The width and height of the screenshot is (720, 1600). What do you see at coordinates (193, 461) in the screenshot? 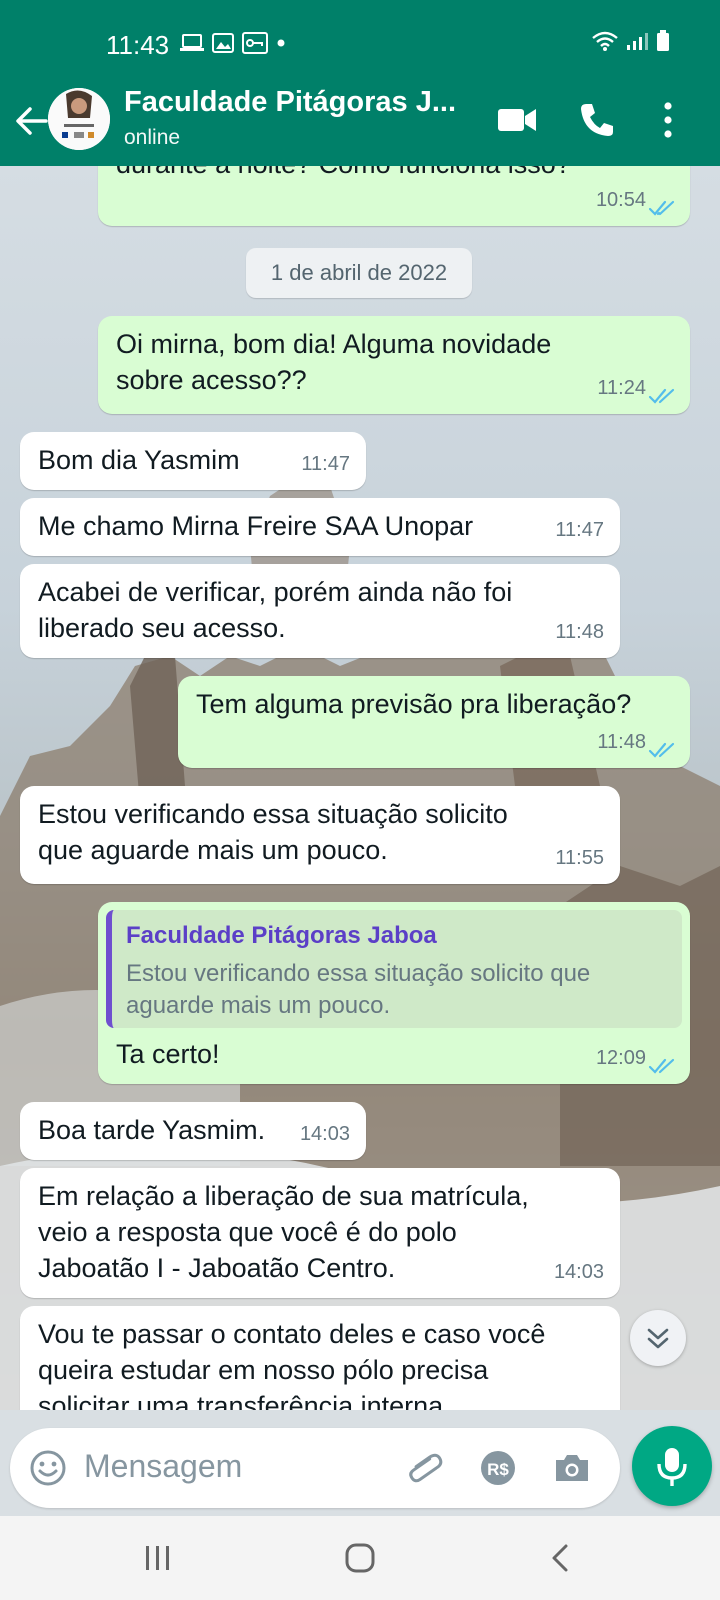
I see `message-bubble-incoming: Bom dia Yasmim 11:47` at bounding box center [193, 461].